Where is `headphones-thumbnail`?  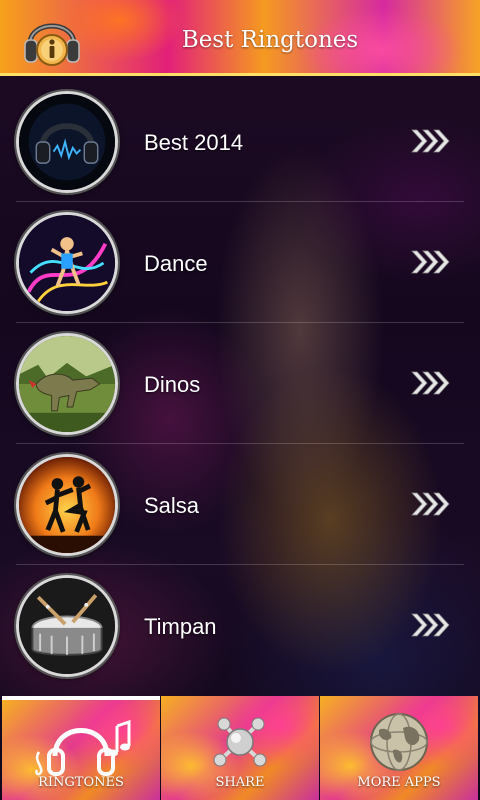
headphones-thumbnail is located at coordinates (67, 142).